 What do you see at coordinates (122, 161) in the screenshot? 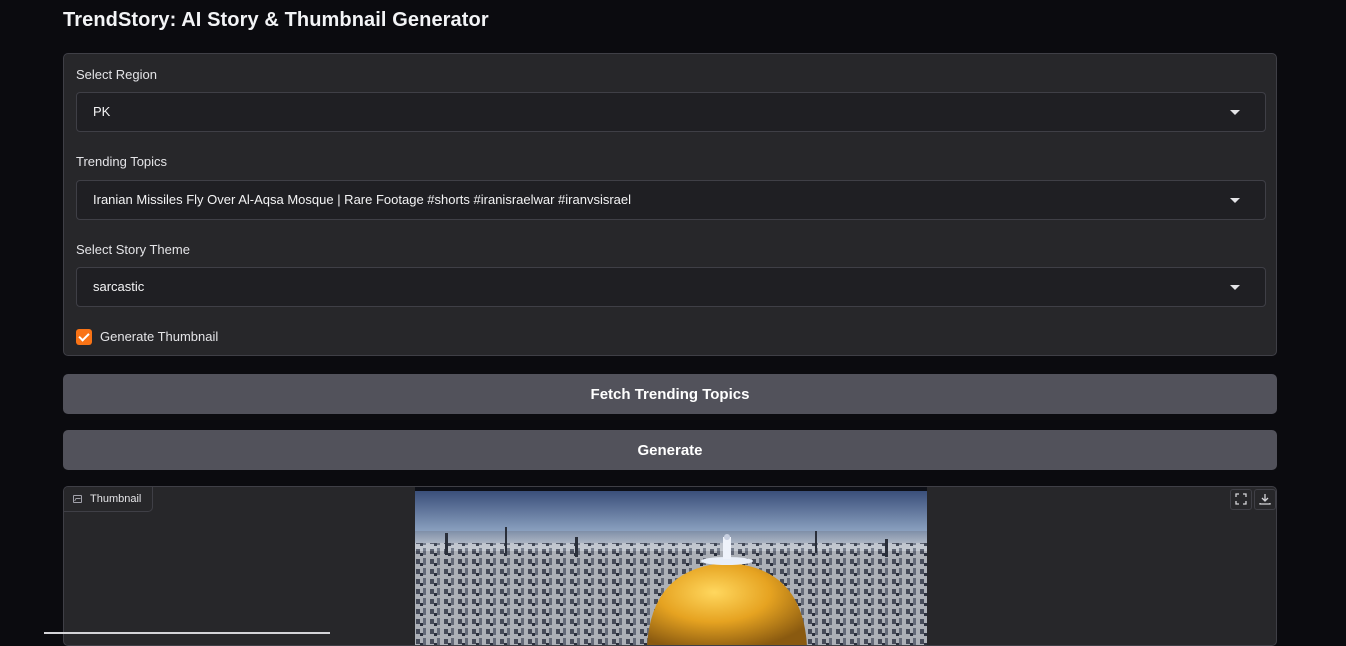
I see `topics-label: Trending Topics` at bounding box center [122, 161].